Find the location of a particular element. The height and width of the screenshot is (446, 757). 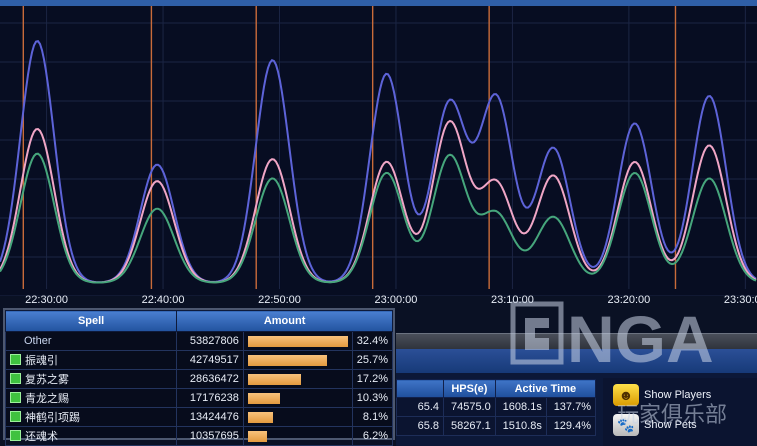

table-row: Other 53827806 32.4% is located at coordinates (199, 341).